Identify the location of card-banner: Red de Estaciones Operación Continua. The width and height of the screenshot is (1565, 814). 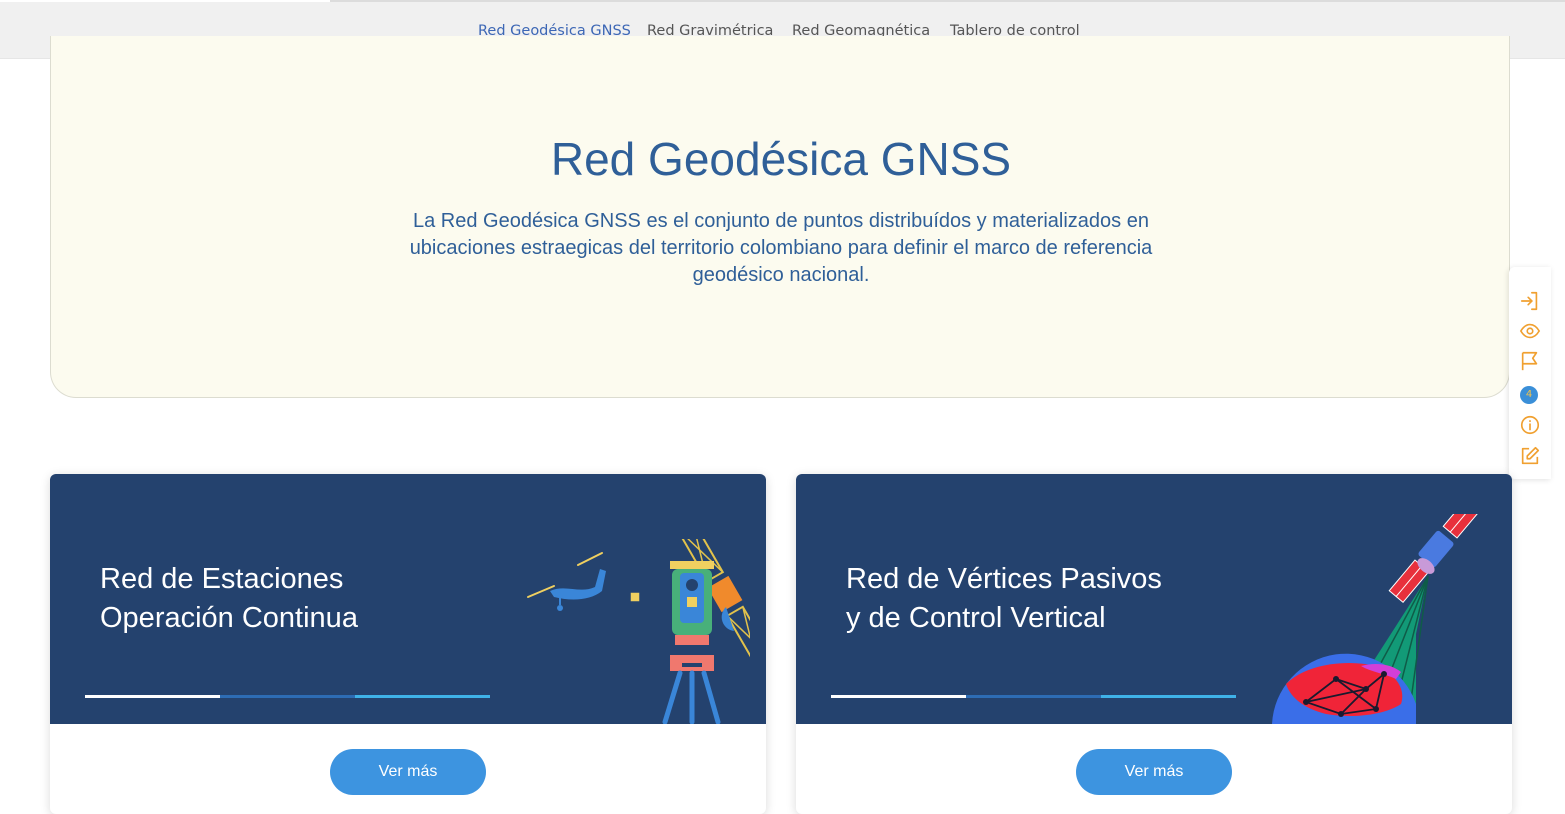
(408, 599).